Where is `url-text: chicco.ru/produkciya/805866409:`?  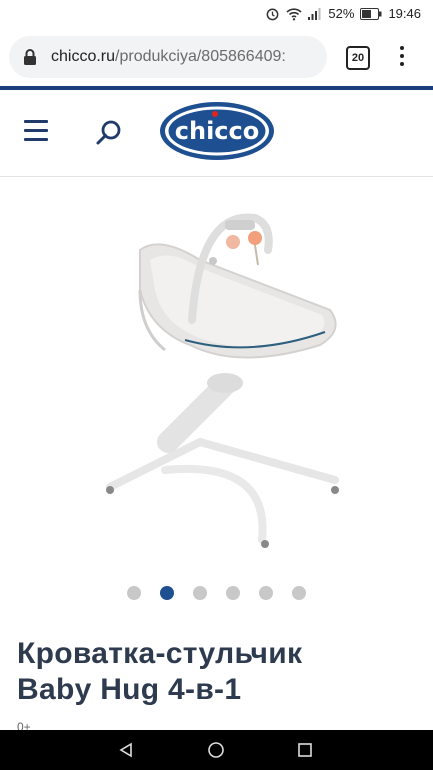
url-text: chicco.ru/produkciya/805866409: is located at coordinates (186, 57).